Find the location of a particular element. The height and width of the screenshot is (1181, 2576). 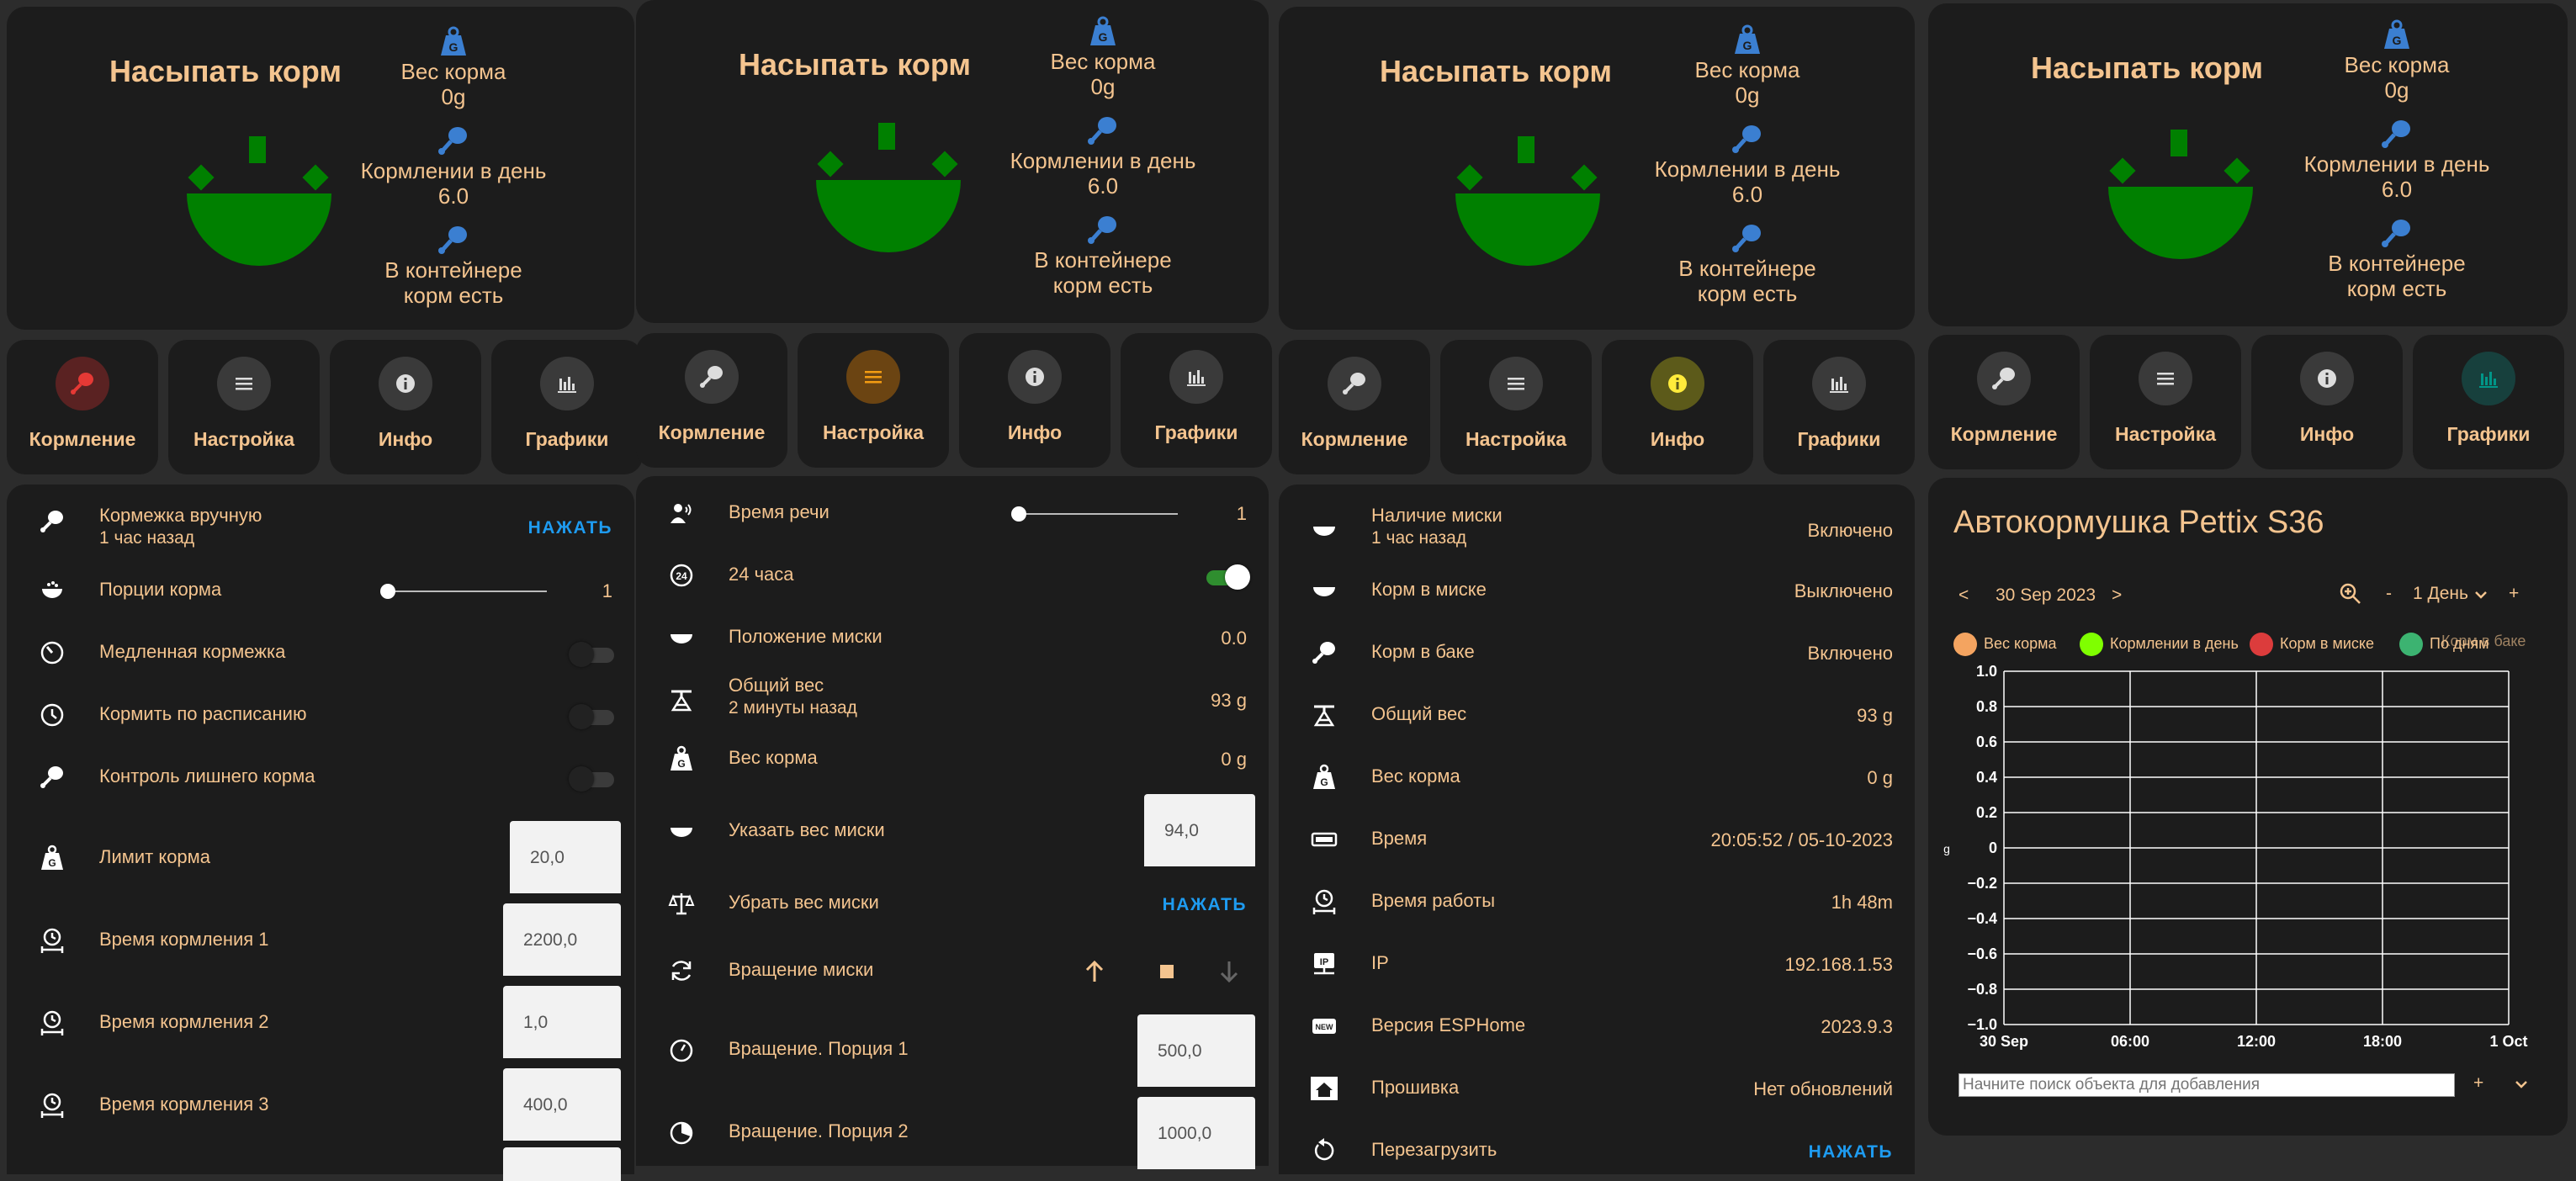

balance-icon is located at coordinates (681, 904).